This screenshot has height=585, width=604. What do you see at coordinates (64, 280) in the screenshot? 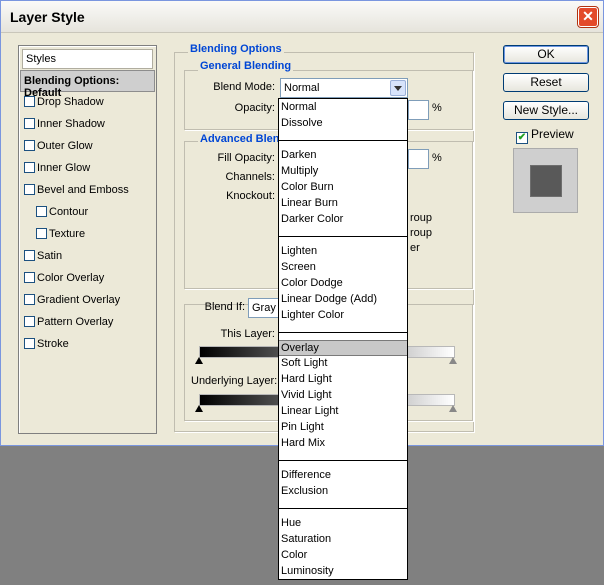
I see `style-item-color-overlay: Color Overlay` at bounding box center [64, 280].